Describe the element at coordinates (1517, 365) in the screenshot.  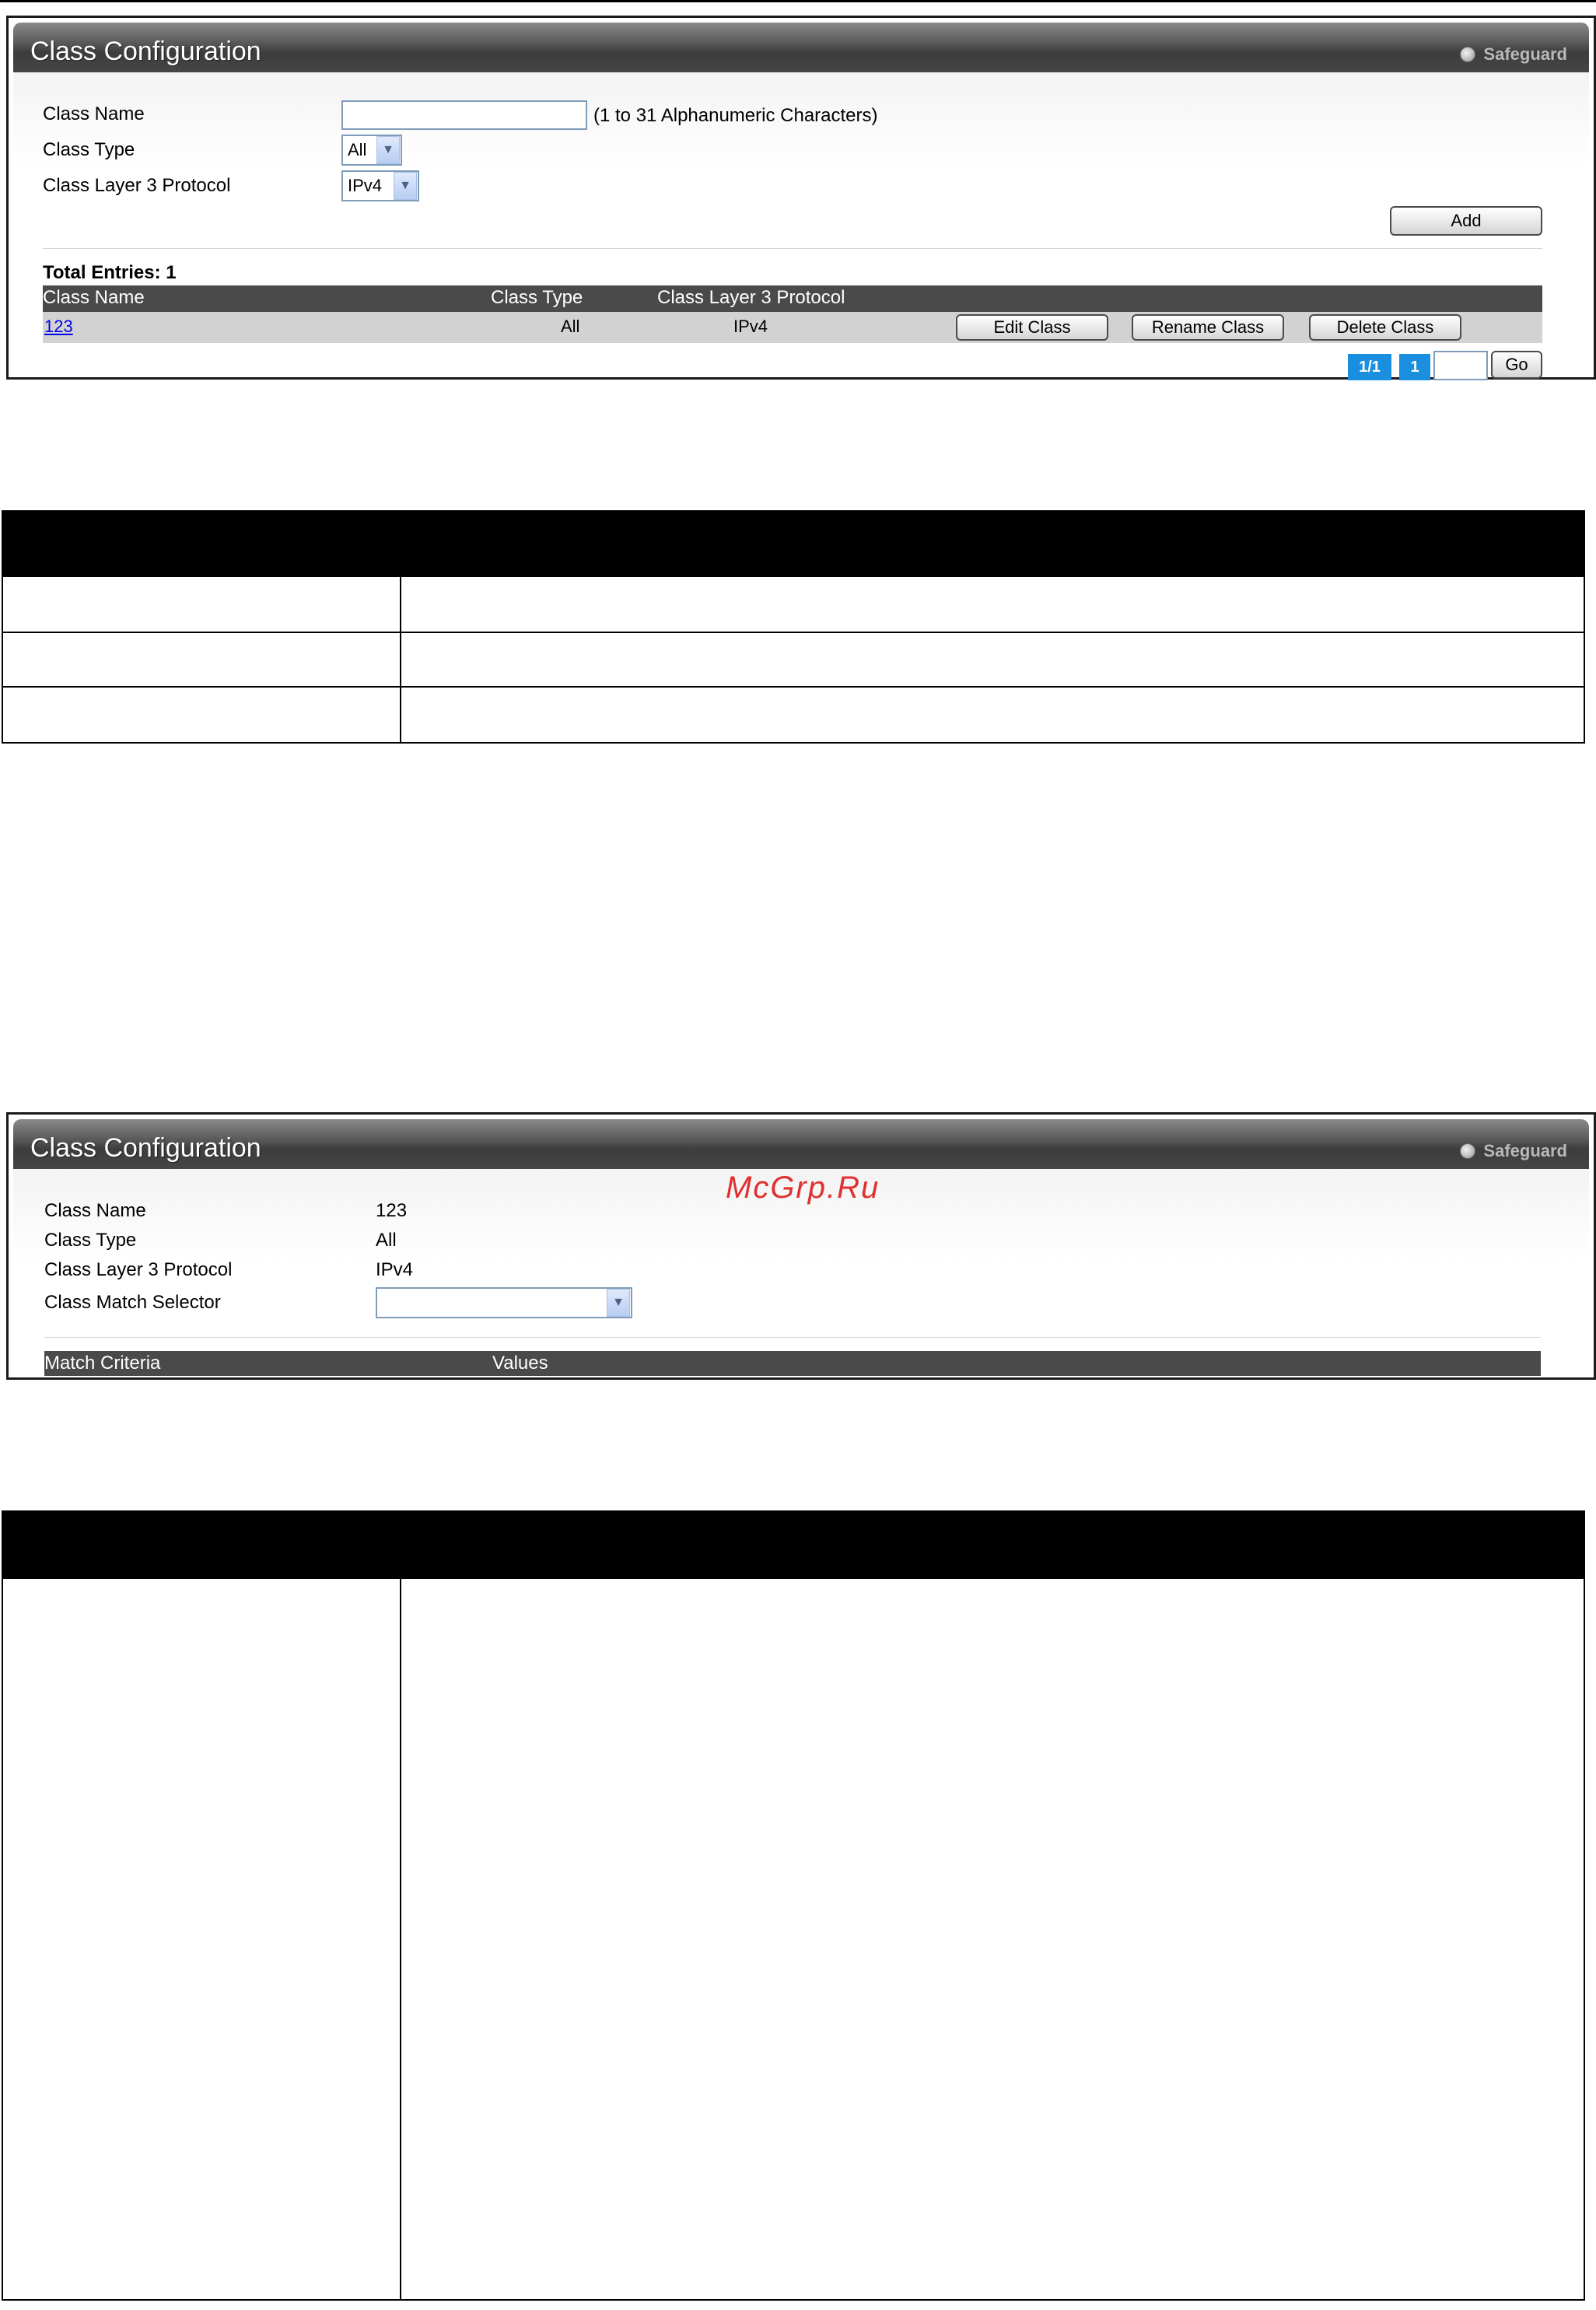
I see `go-button: Go` at that location.